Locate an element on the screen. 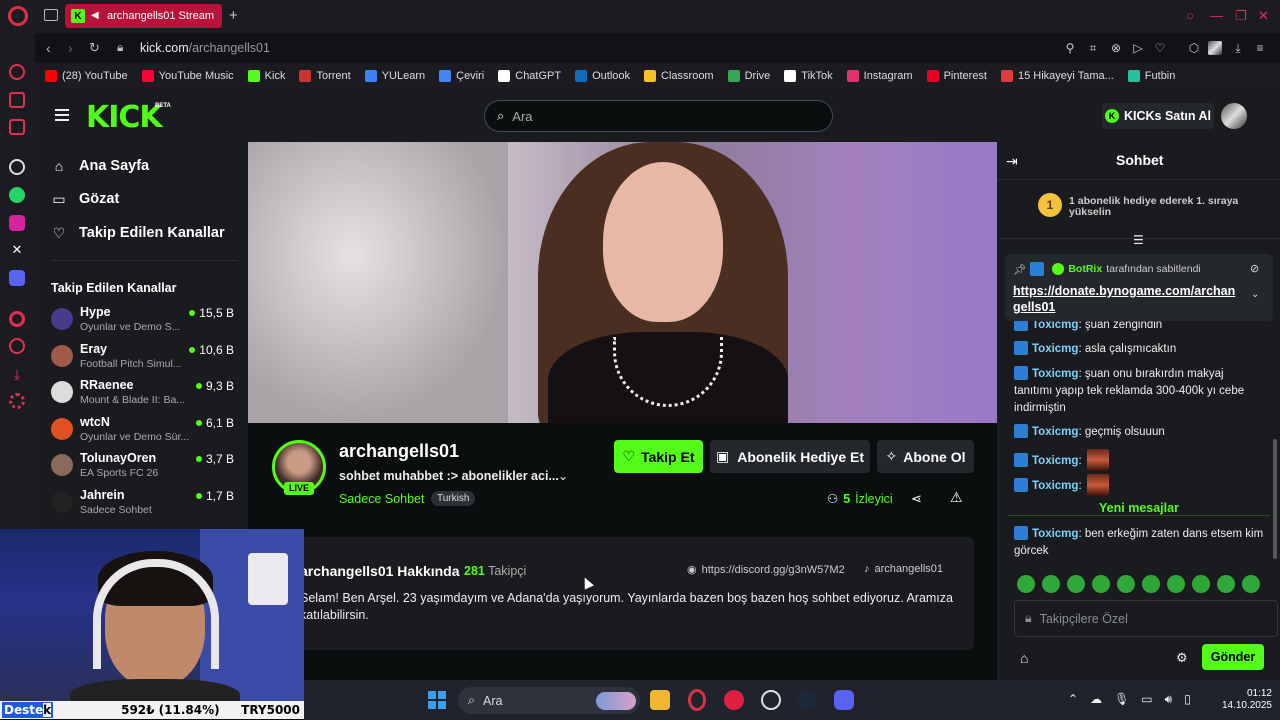 Image resolution: width=1280 pixels, height=720 pixels. bookmark-item: Çeviri is located at coordinates (461, 76).